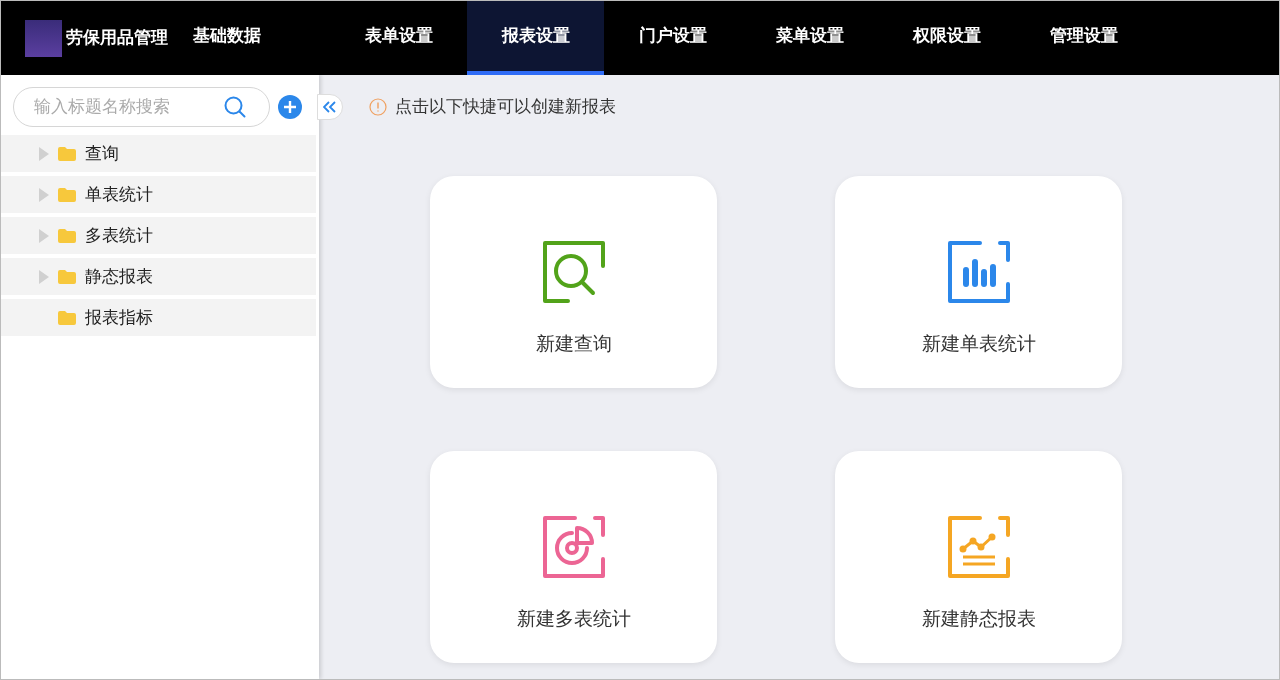 The height and width of the screenshot is (680, 1280). Describe the element at coordinates (158, 153) in the screenshot. I see `tree-item: 查询` at that location.